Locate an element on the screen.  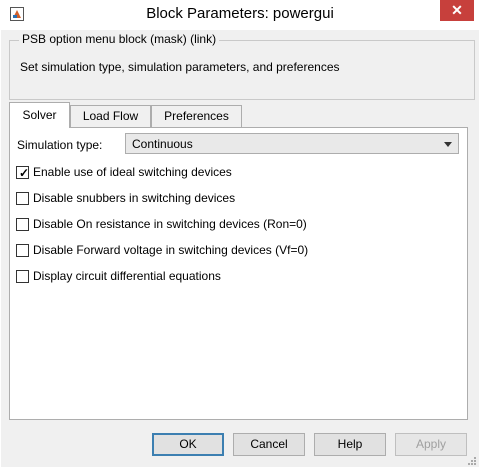
cancel-button: Cancel is located at coordinates (269, 444).